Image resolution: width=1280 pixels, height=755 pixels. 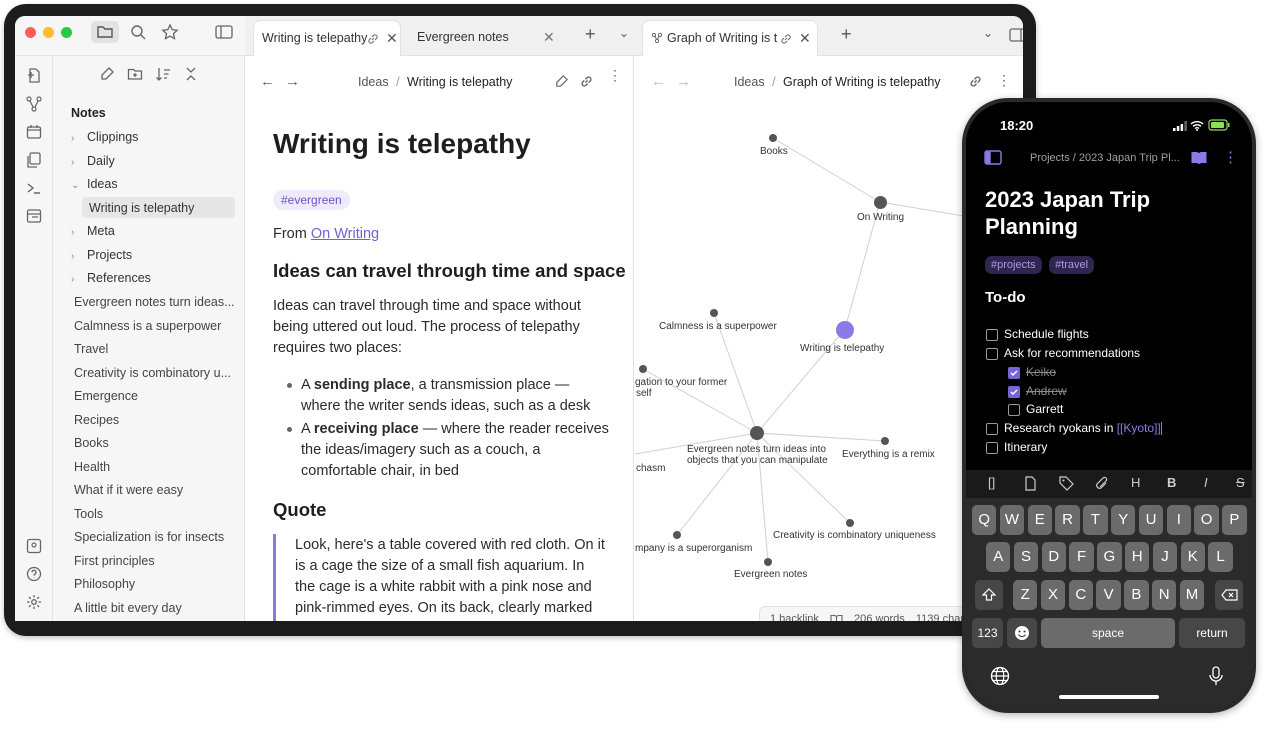 I want to click on keyboard-key: D, so click(x=1053, y=557).